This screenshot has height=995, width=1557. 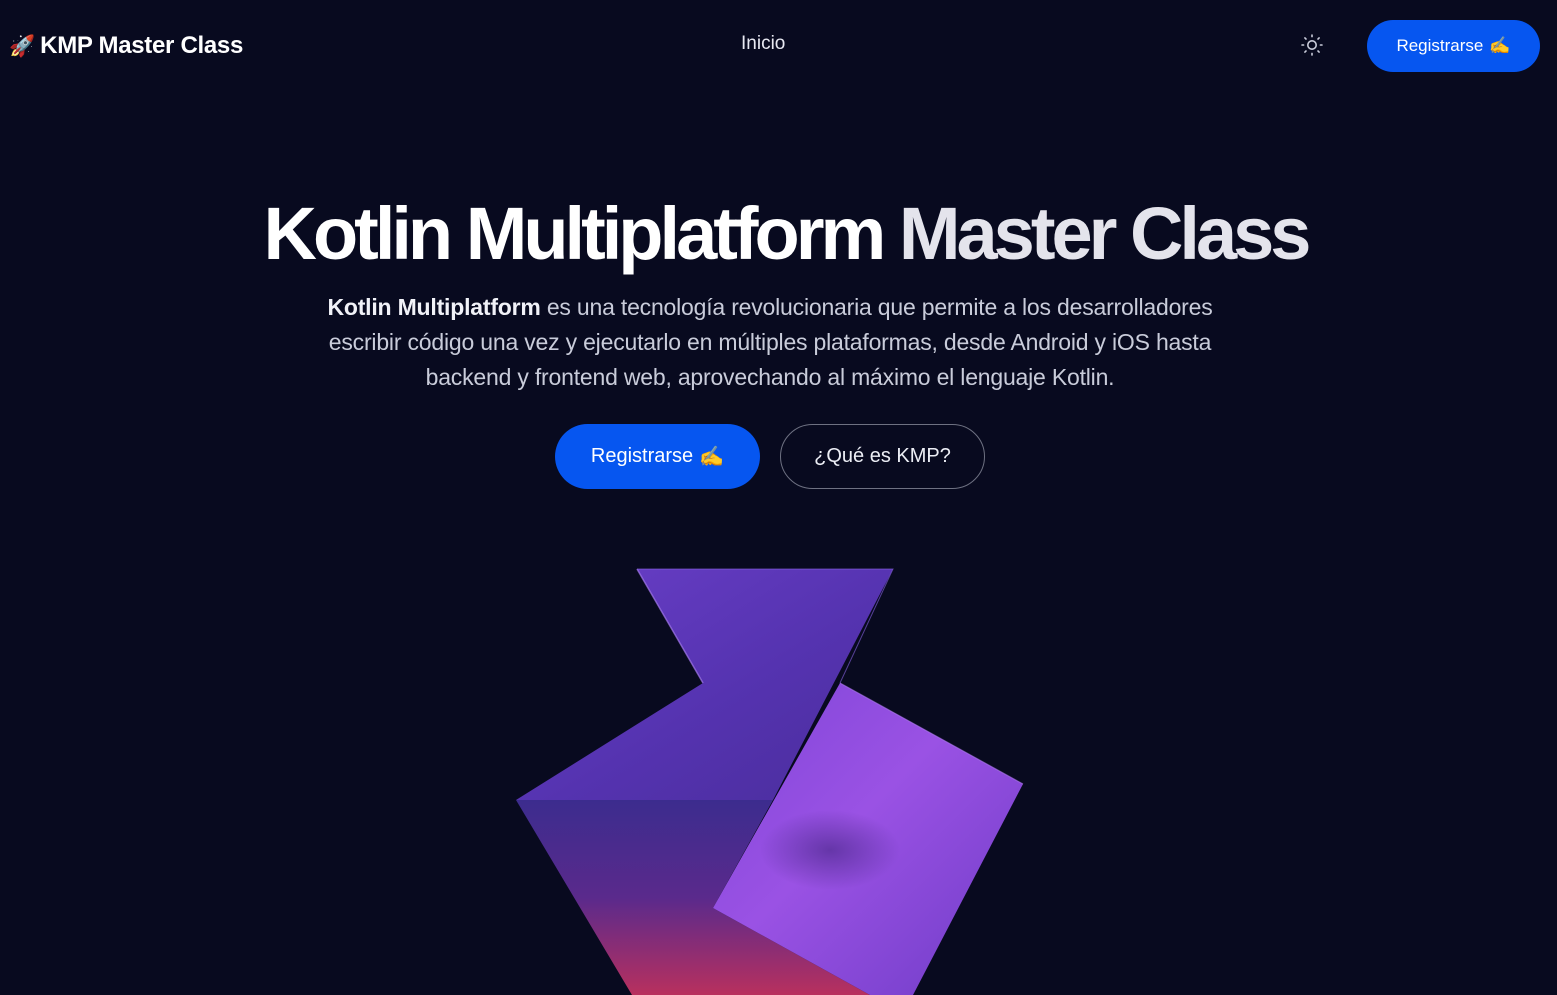 I want to click on what-is-kmp-button: ¿Qué es KMP?, so click(x=882, y=456).